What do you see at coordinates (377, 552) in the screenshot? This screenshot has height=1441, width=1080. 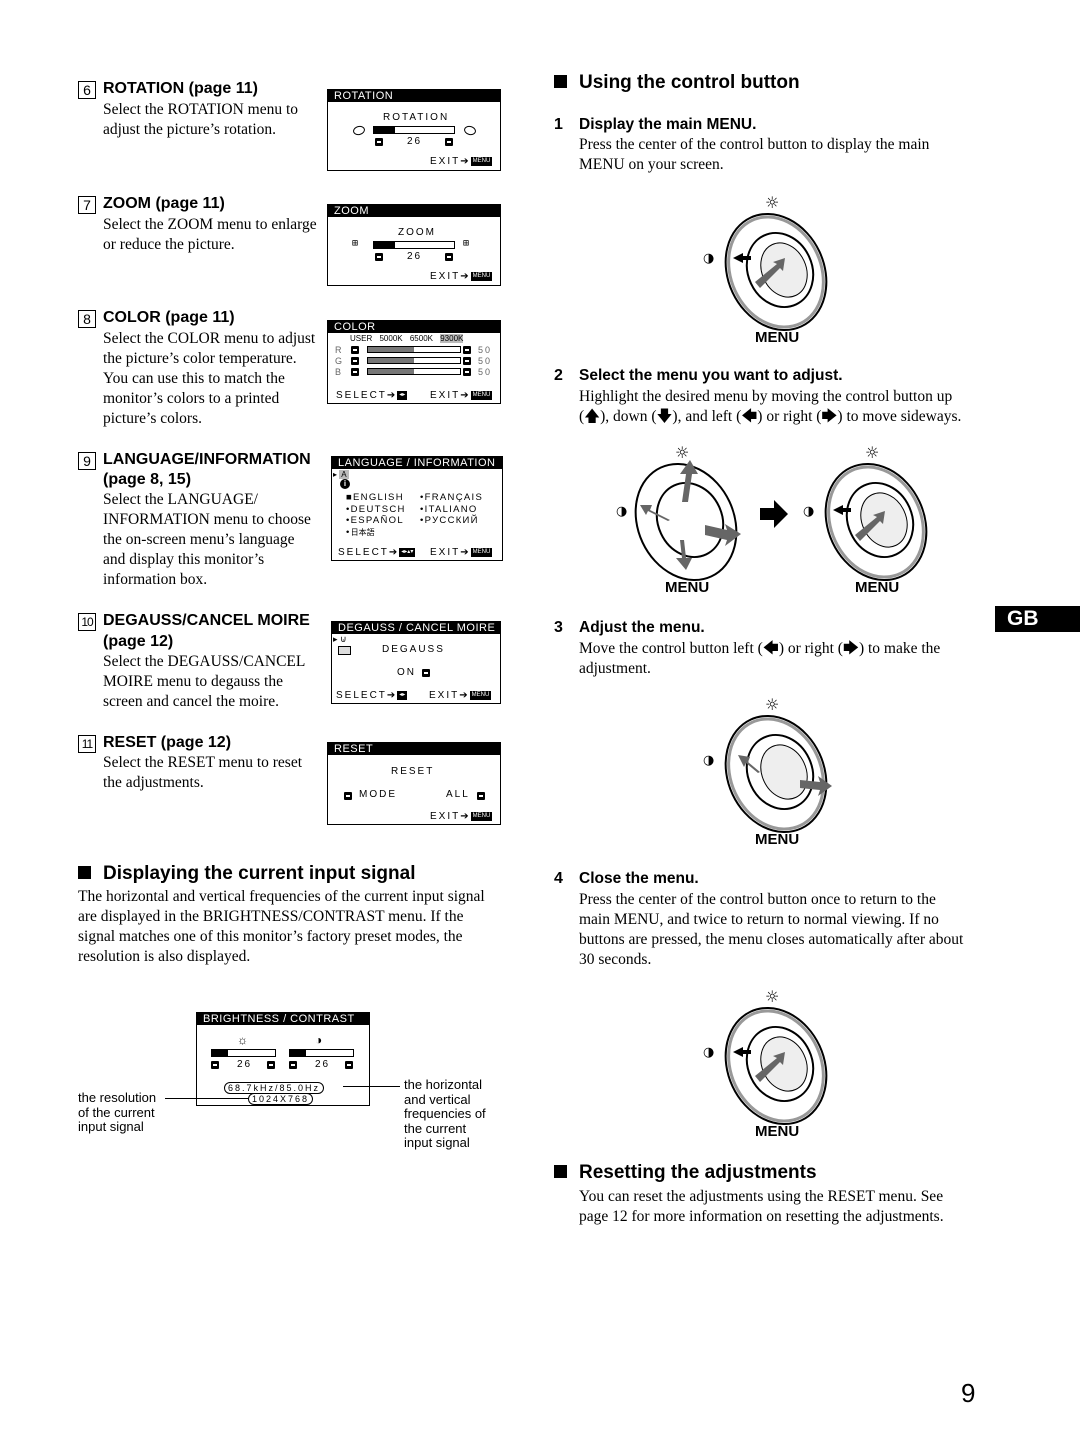 I see `osd-select: SELECT➔ ◂▸▴▾` at bounding box center [377, 552].